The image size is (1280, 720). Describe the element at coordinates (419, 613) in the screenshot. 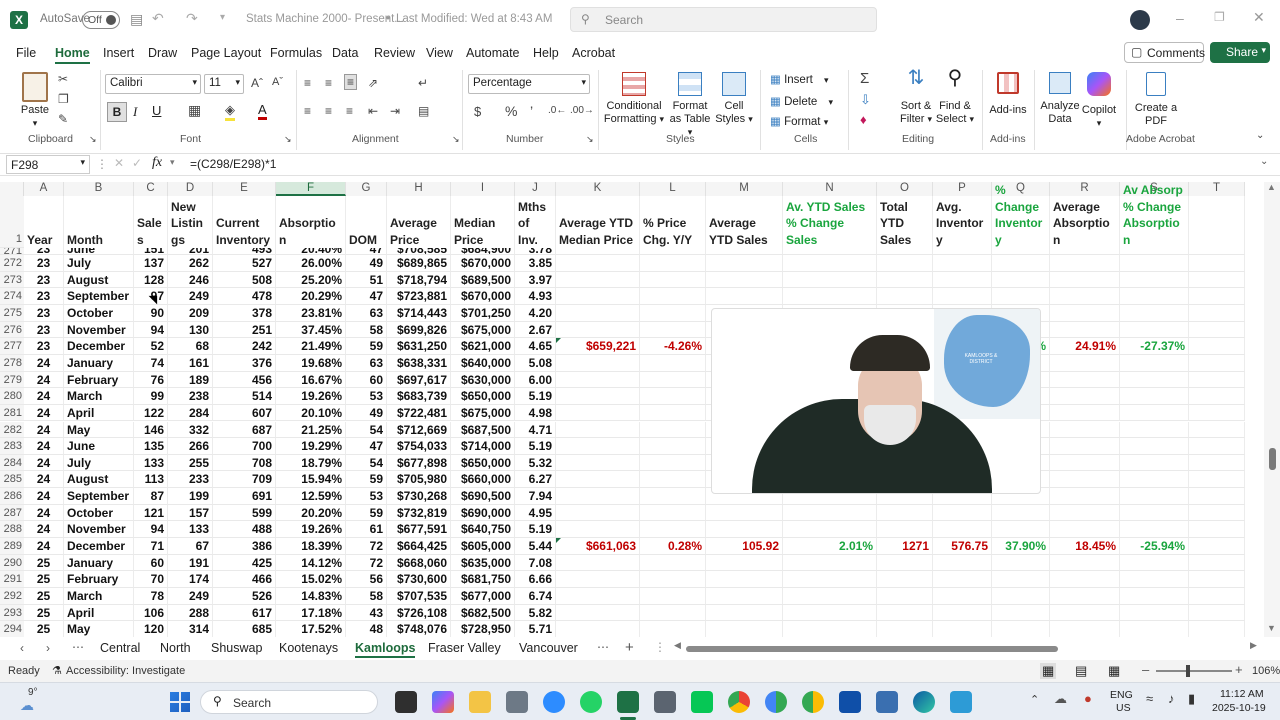

I see `cell-h: $726,108` at that location.